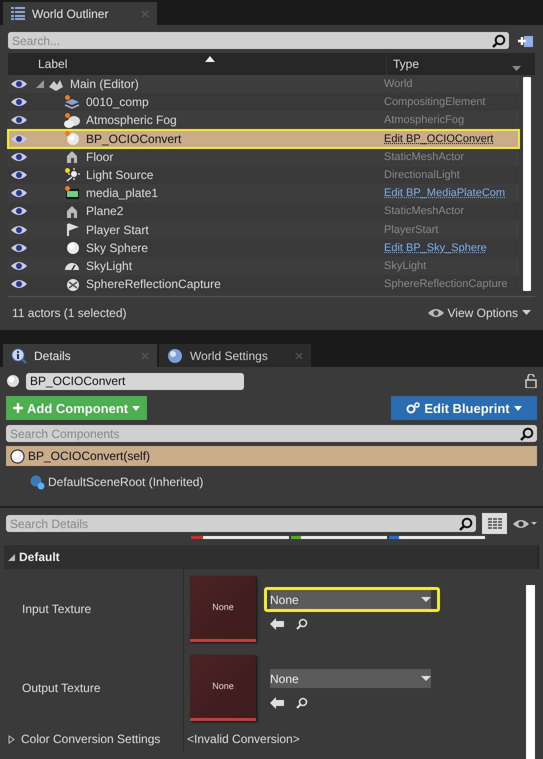 This screenshot has height=759, width=543. Describe the element at coordinates (117, 247) in the screenshot. I see `actor-label: Sky Sphere` at that location.